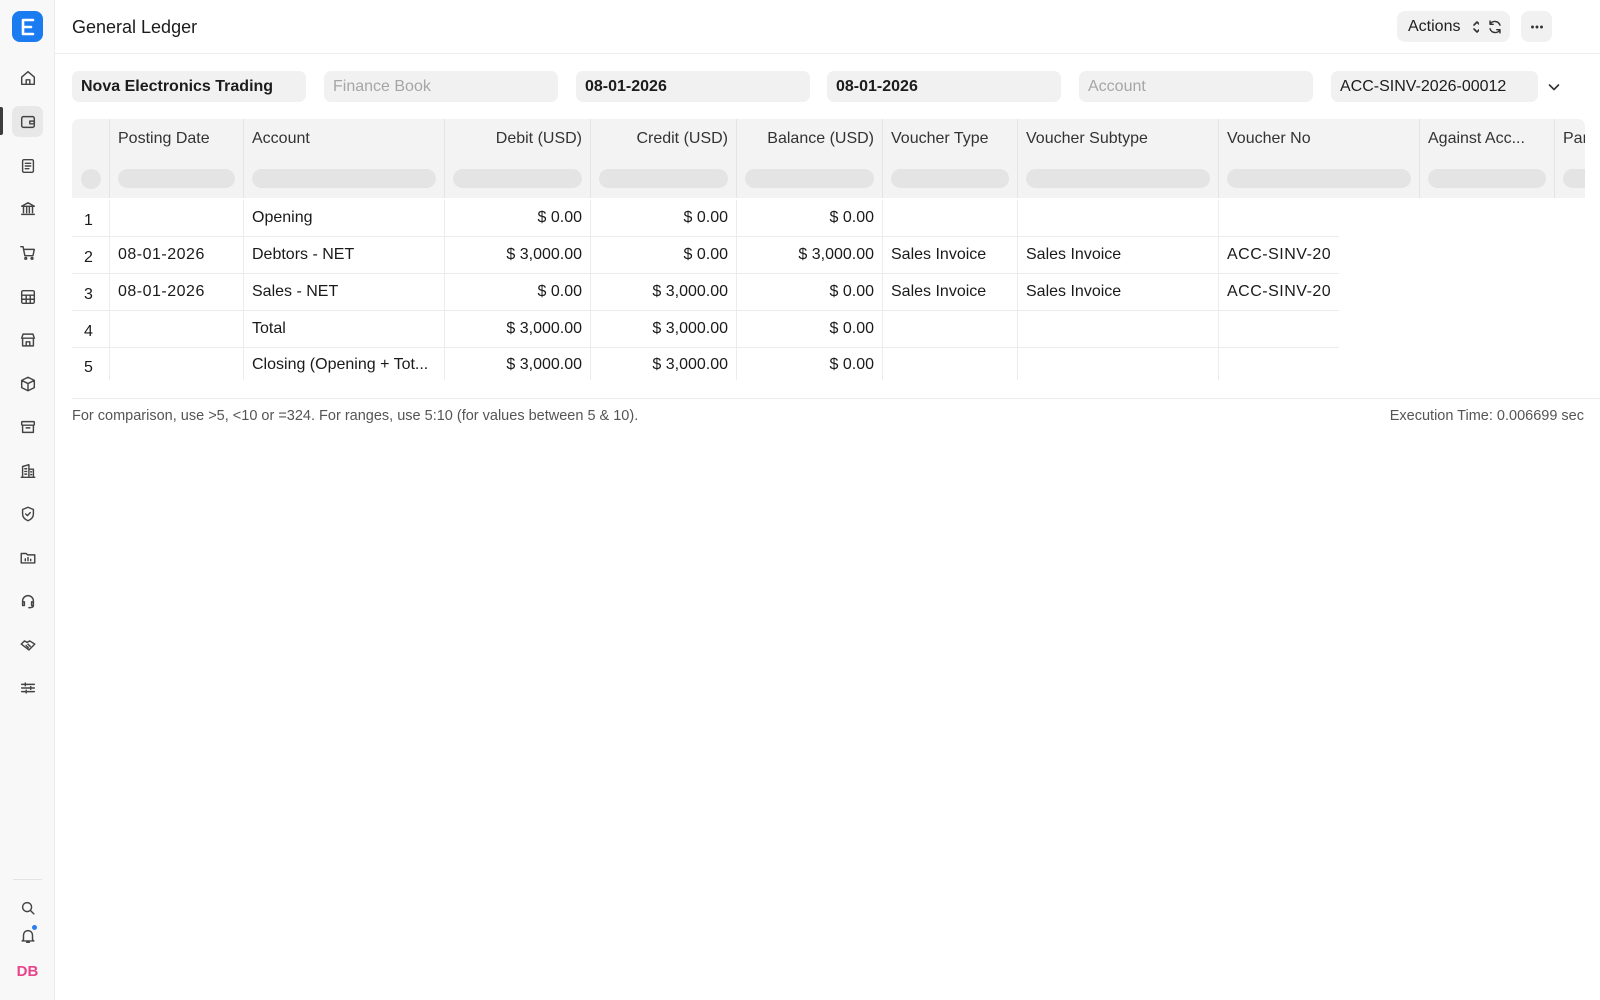  I want to click on sidebar-notifications, so click(27, 935).